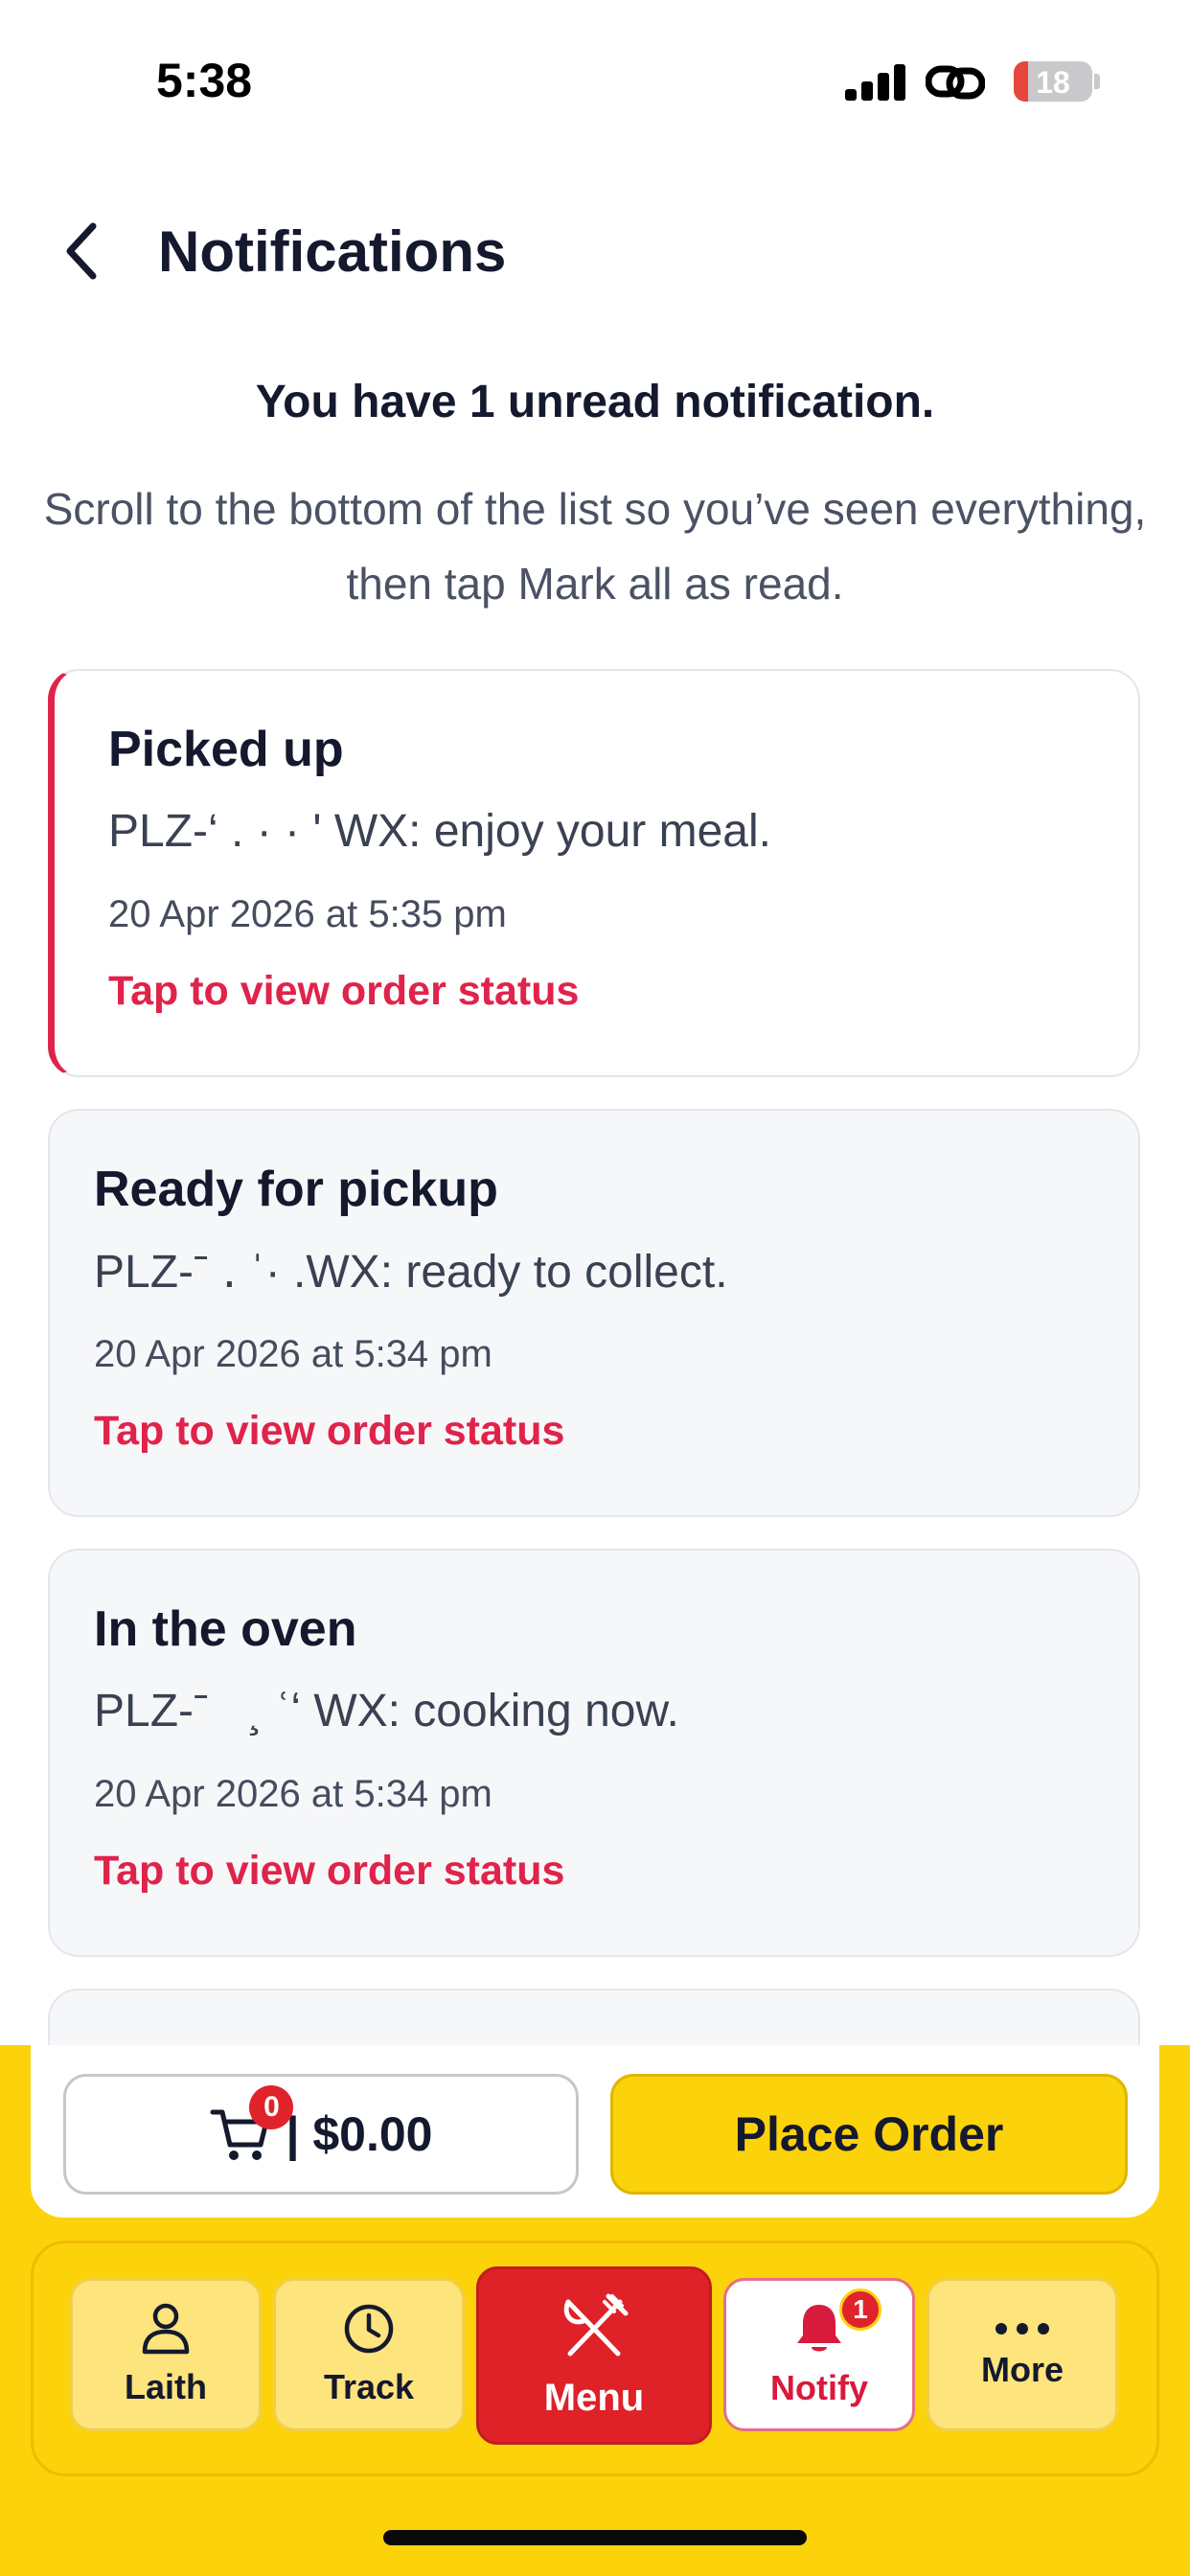  Describe the element at coordinates (956, 82) in the screenshot. I see `personal-hotspot-icon` at that location.